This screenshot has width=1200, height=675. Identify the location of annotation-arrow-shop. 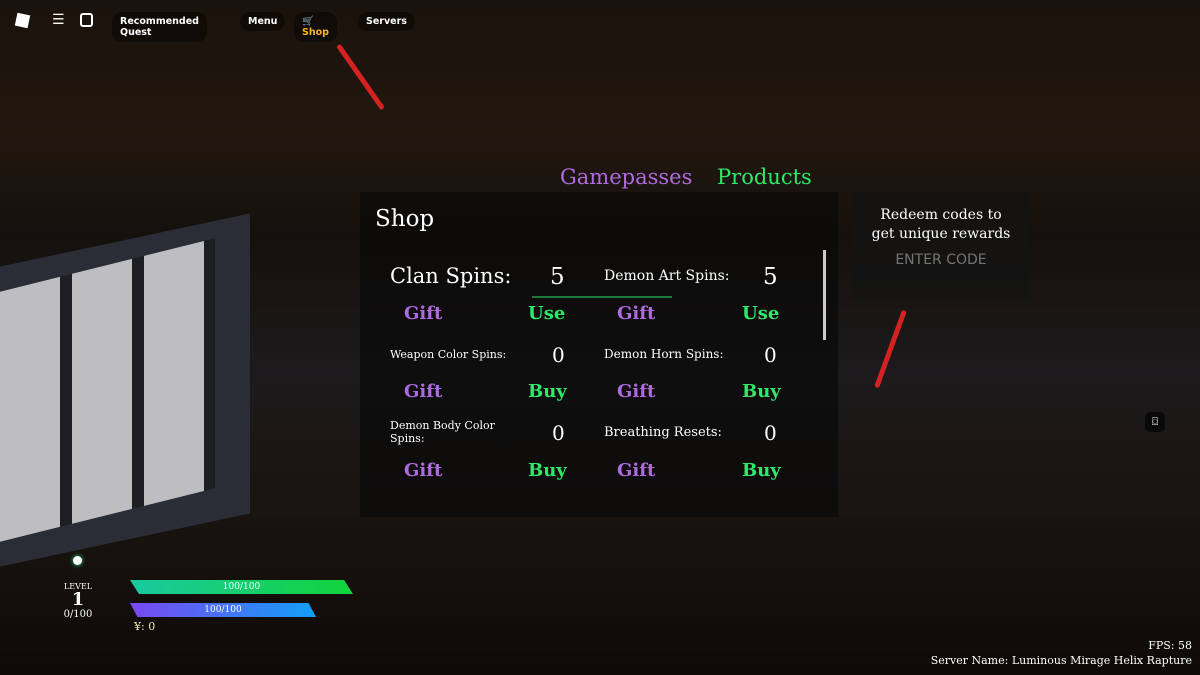
(360, 77).